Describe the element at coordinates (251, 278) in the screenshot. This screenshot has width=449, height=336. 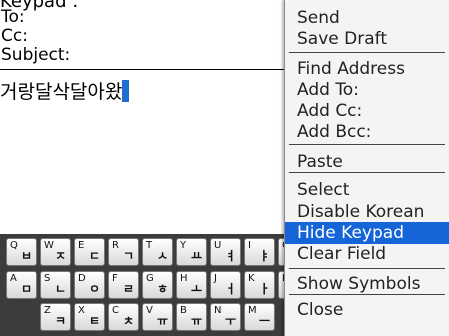
I see `key-latin-label: K` at that location.